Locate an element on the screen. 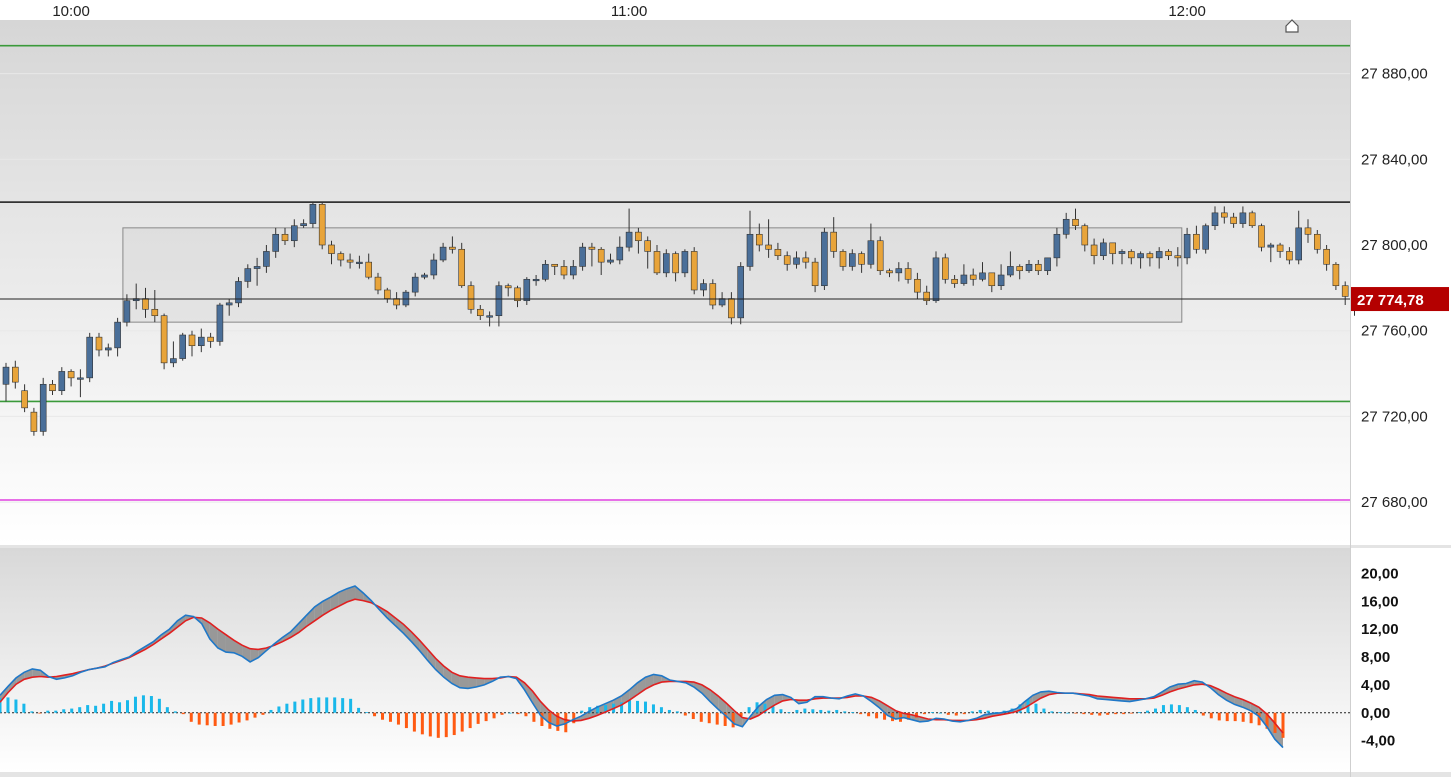 Image resolution: width=1451 pixels, height=777 pixels. time-tick-label: 11:00 is located at coordinates (629, 11).